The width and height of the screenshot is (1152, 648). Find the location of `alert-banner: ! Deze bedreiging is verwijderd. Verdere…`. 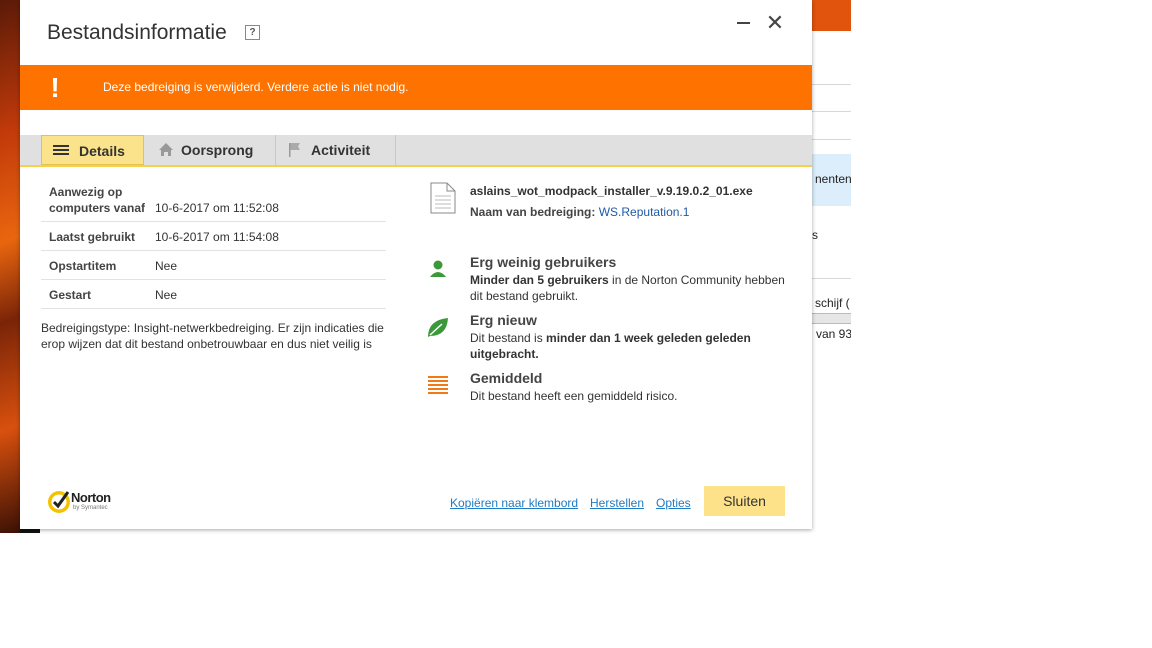

alert-banner: ! Deze bedreiging is verwijderd. Verdere… is located at coordinates (416, 87).